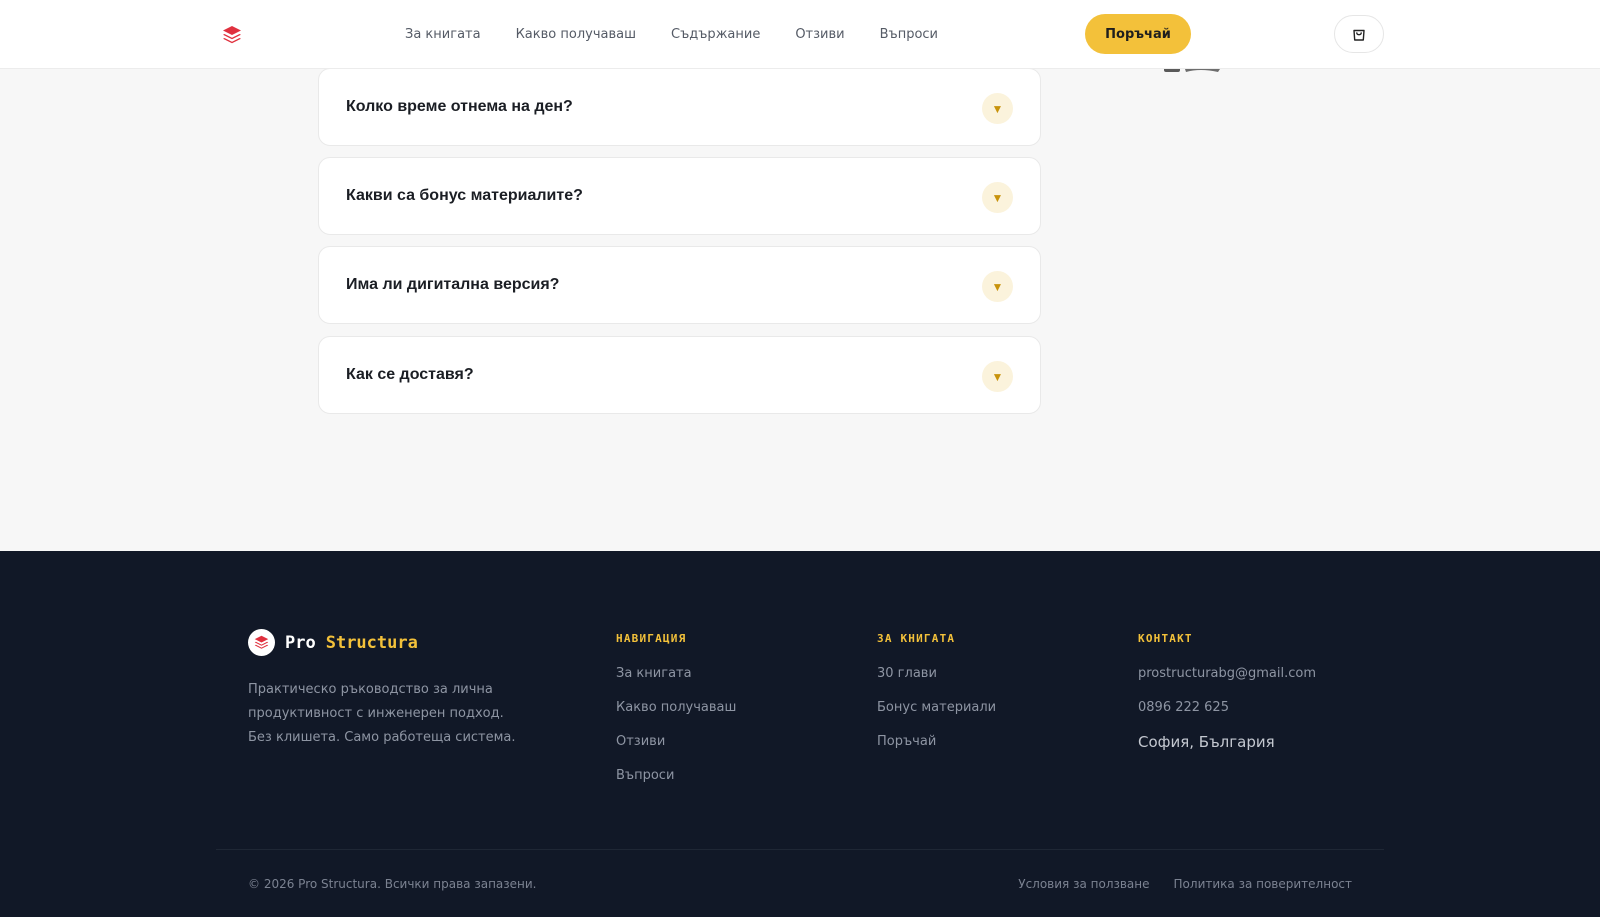 Image resolution: width=1600 pixels, height=917 pixels. I want to click on footer-link-about-book: За книгата, so click(676, 683).